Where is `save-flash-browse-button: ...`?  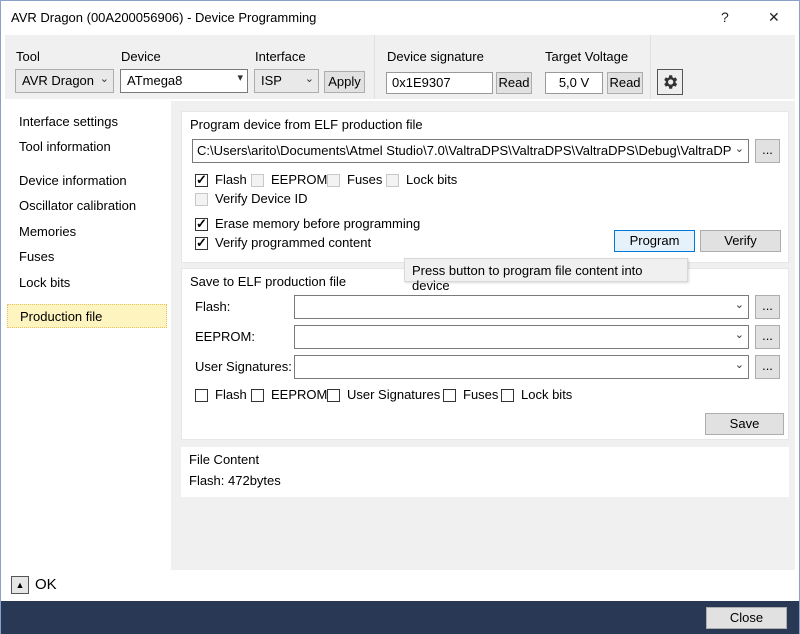 save-flash-browse-button: ... is located at coordinates (767, 307).